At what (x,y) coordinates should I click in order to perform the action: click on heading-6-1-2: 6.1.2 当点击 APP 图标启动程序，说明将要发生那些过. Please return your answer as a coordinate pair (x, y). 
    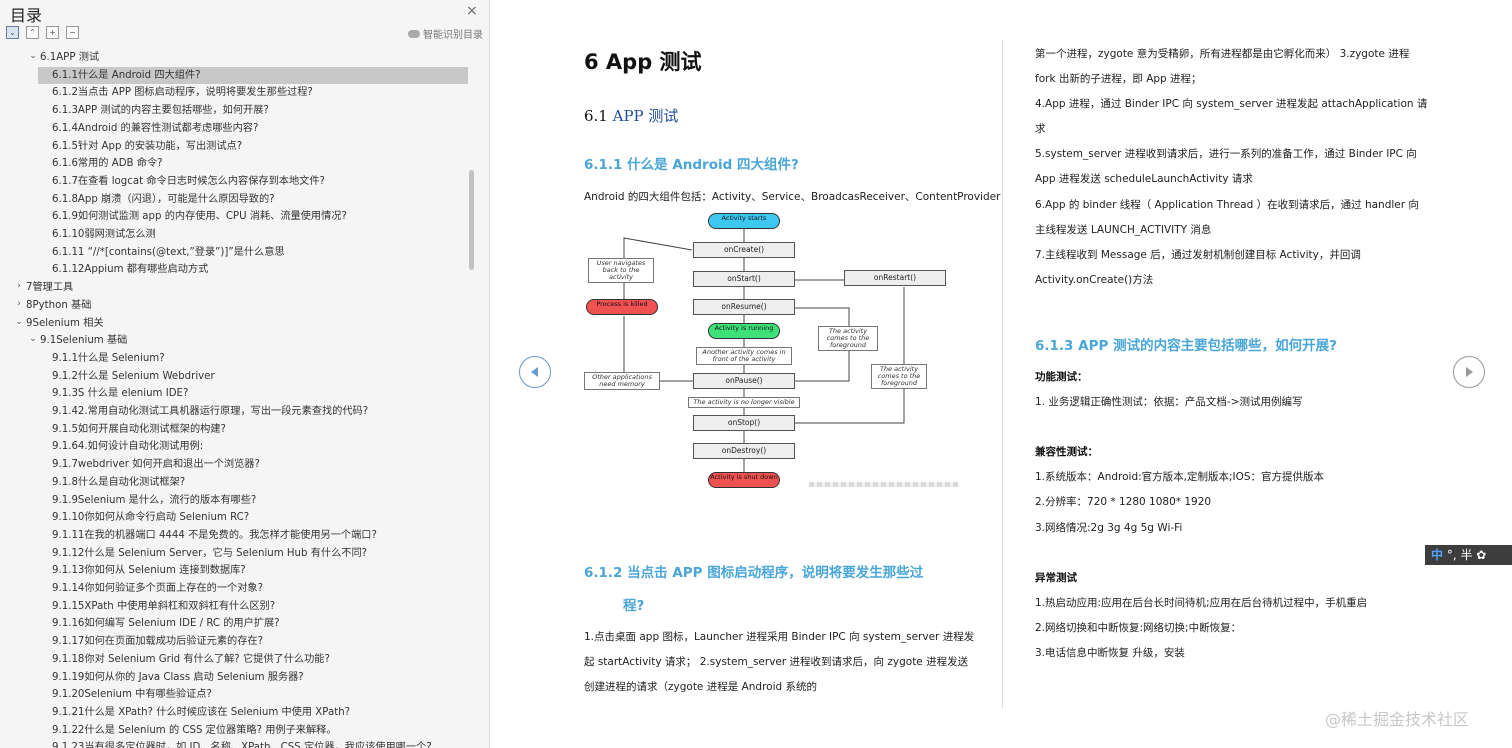
    Looking at the image, I should click on (754, 573).